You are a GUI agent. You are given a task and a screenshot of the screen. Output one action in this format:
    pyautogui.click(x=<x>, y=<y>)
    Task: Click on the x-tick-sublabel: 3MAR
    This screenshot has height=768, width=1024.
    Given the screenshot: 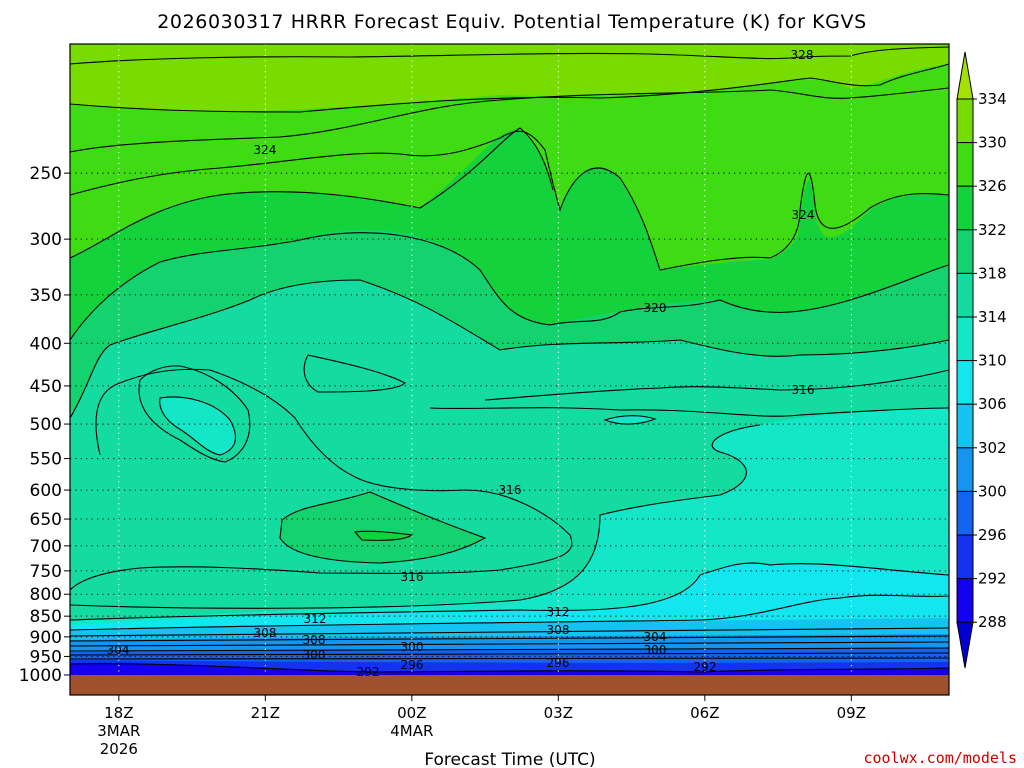 What is the action you would take?
    pyautogui.click(x=118, y=731)
    